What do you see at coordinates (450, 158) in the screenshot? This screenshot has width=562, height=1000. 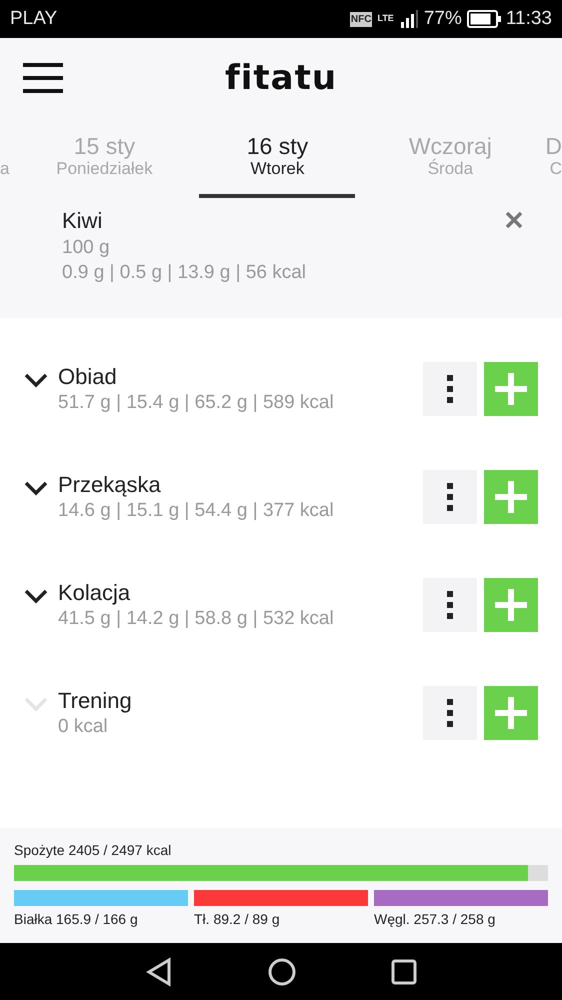 I see `day-tab: Wczoraj Środa` at bounding box center [450, 158].